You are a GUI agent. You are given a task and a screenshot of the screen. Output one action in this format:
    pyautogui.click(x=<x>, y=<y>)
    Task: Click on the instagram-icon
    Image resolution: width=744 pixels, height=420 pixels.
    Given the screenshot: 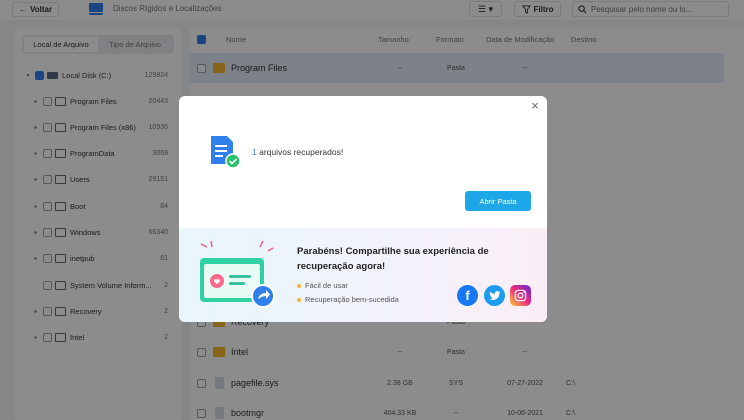 What is the action you would take?
    pyautogui.click(x=520, y=295)
    